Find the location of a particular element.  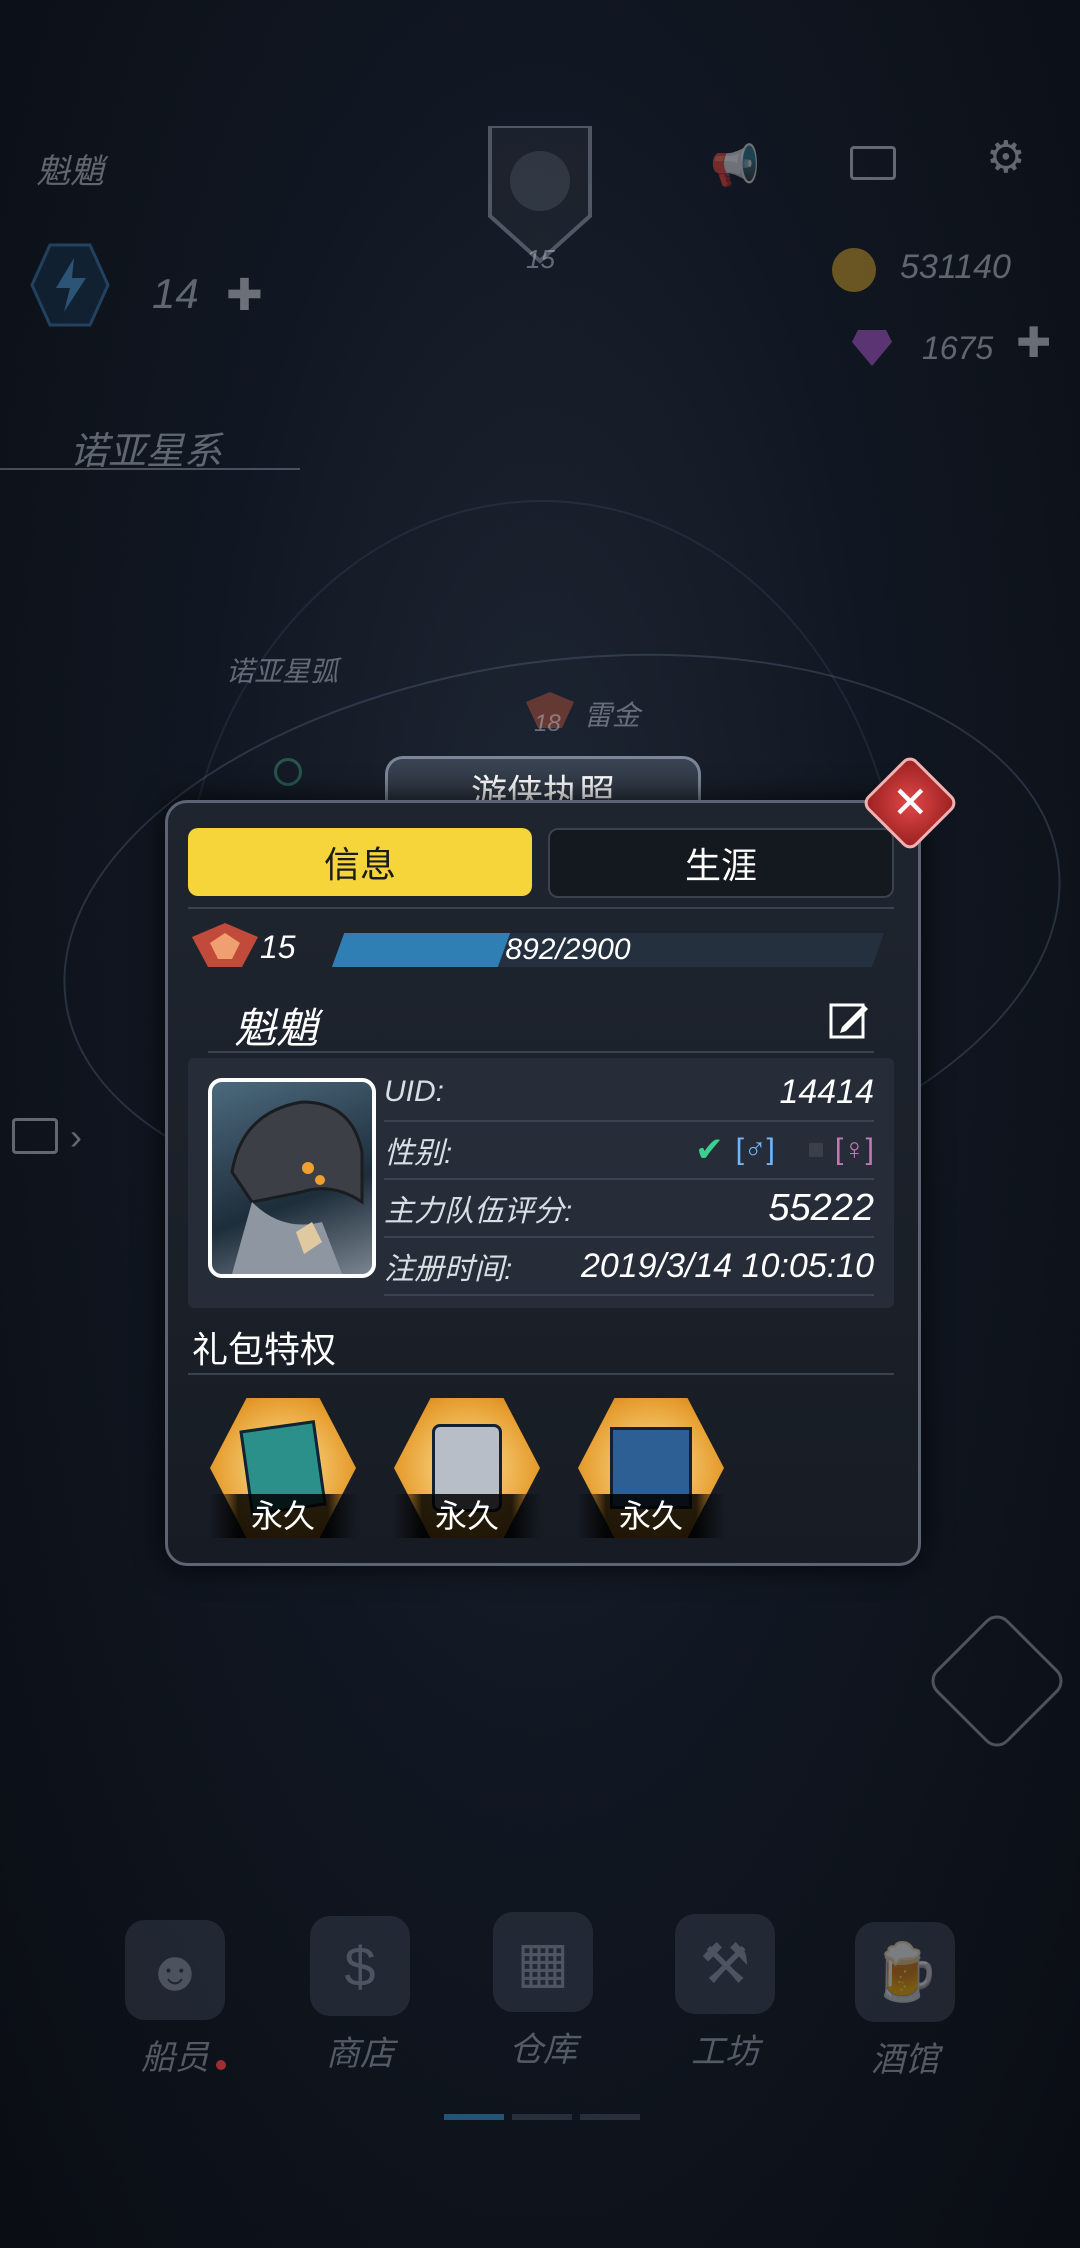

register-row: 注册时间: 2019/3/14 10:05:10 is located at coordinates (629, 1267).